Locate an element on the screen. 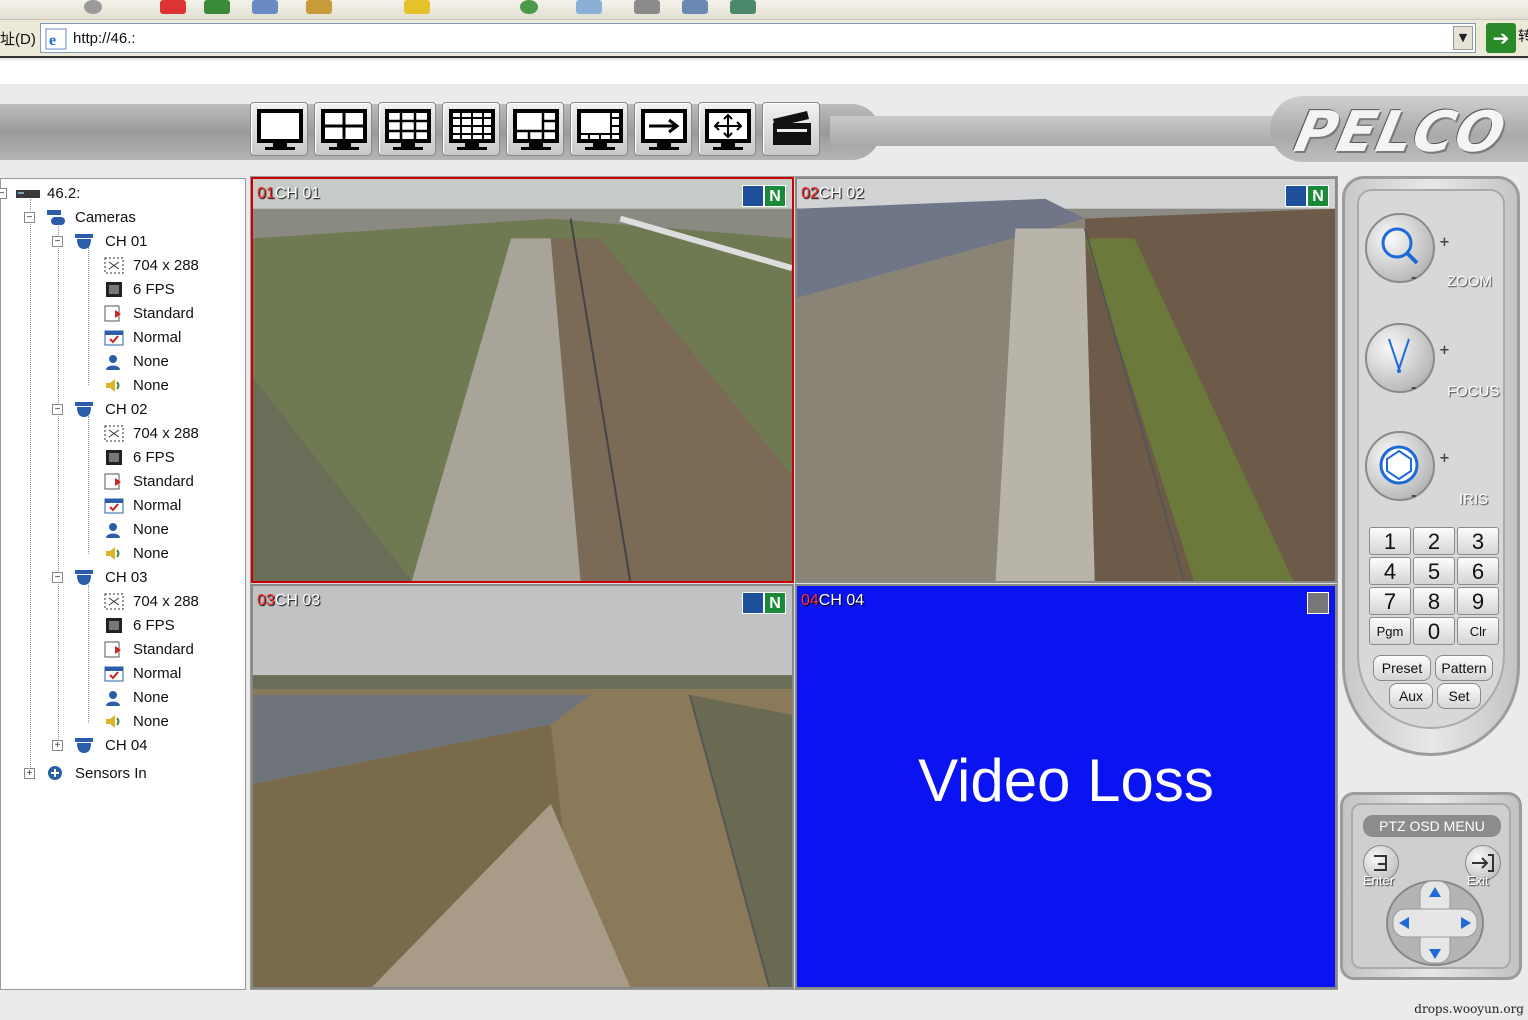 This screenshot has height=1020, width=1528. keypad-key-5: 5 is located at coordinates (1434, 571).